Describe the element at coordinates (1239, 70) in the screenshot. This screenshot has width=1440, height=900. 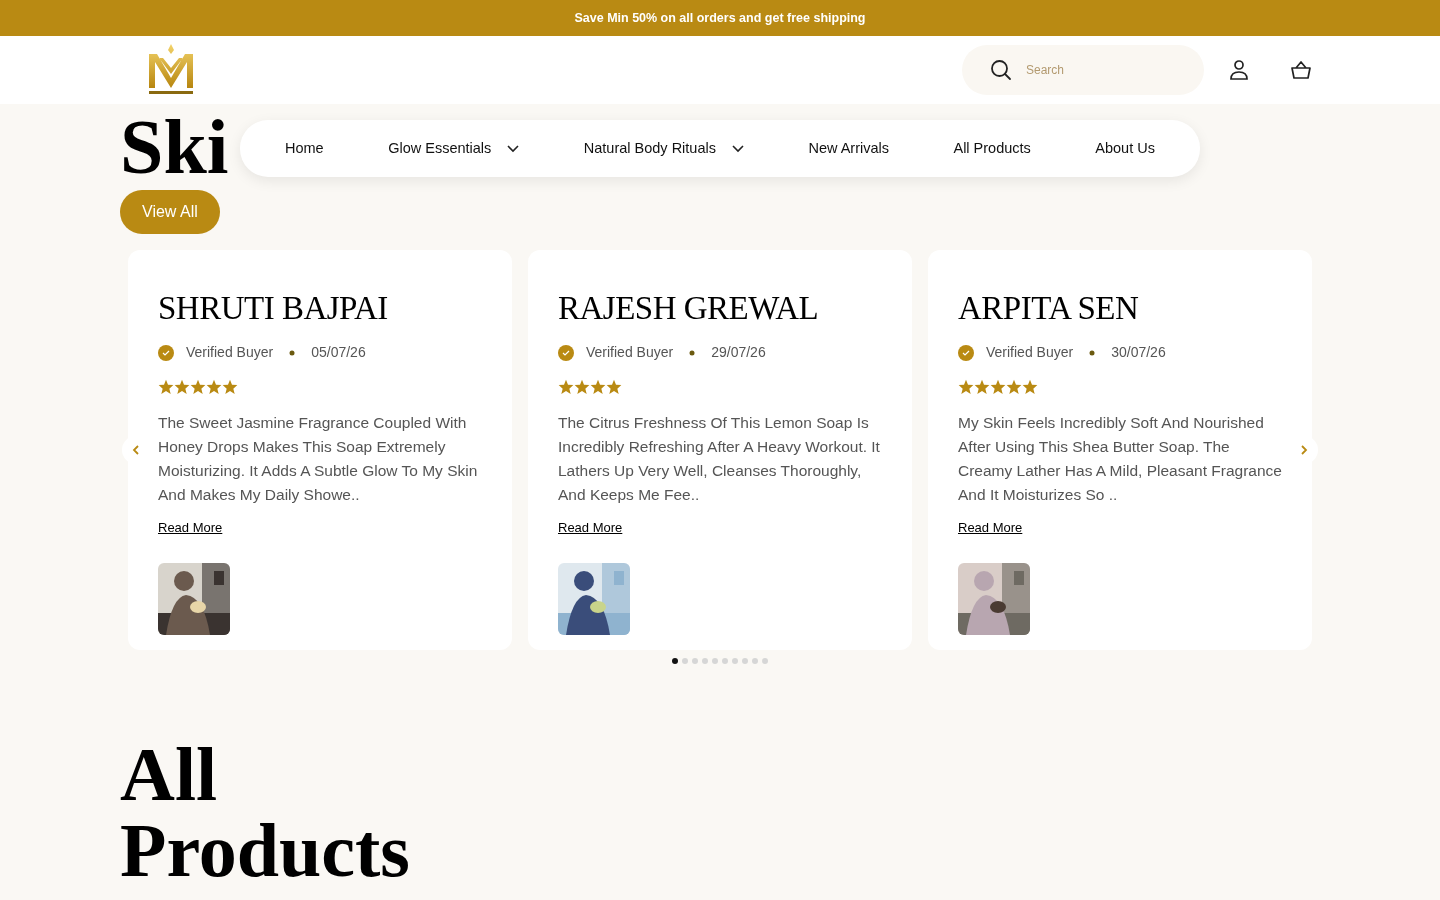
I see `account-icon` at that location.